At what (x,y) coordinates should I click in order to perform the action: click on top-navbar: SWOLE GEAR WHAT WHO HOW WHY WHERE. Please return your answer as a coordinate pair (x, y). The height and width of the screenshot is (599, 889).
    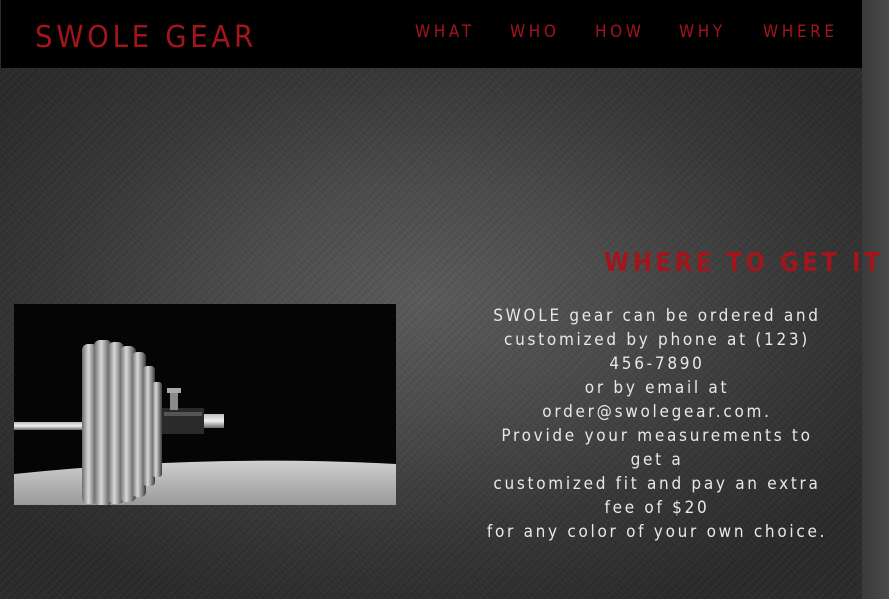
    Looking at the image, I should click on (431, 34).